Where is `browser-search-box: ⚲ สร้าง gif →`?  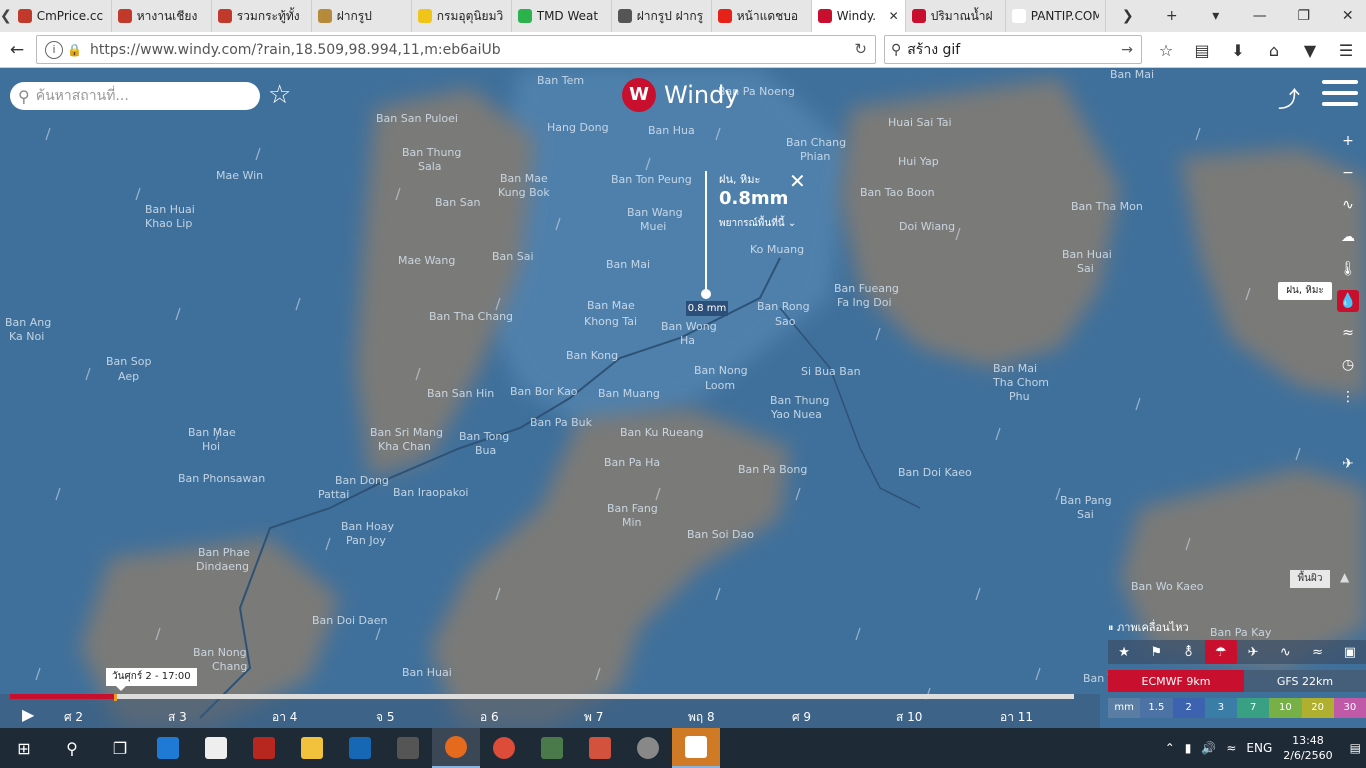 browser-search-box: ⚲ สร้าง gif → is located at coordinates (1013, 49).